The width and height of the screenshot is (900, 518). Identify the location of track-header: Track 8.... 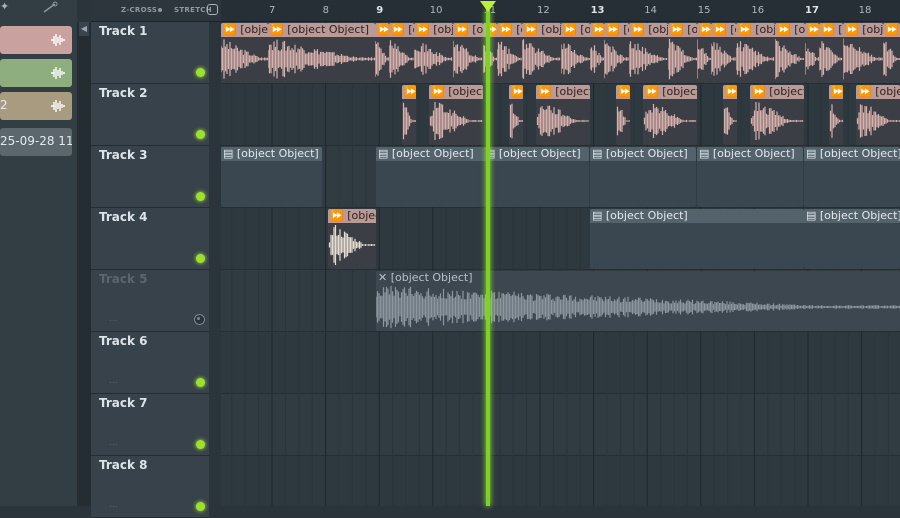
(150, 487).